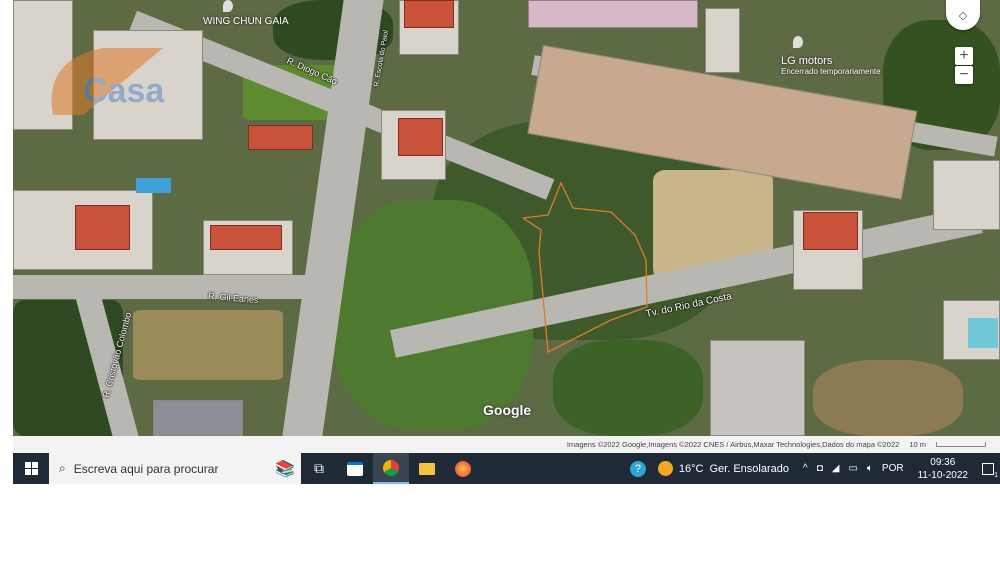 This screenshot has width=1000, height=562. Describe the element at coordinates (996, 475) in the screenshot. I see `notification-count: 1` at that location.